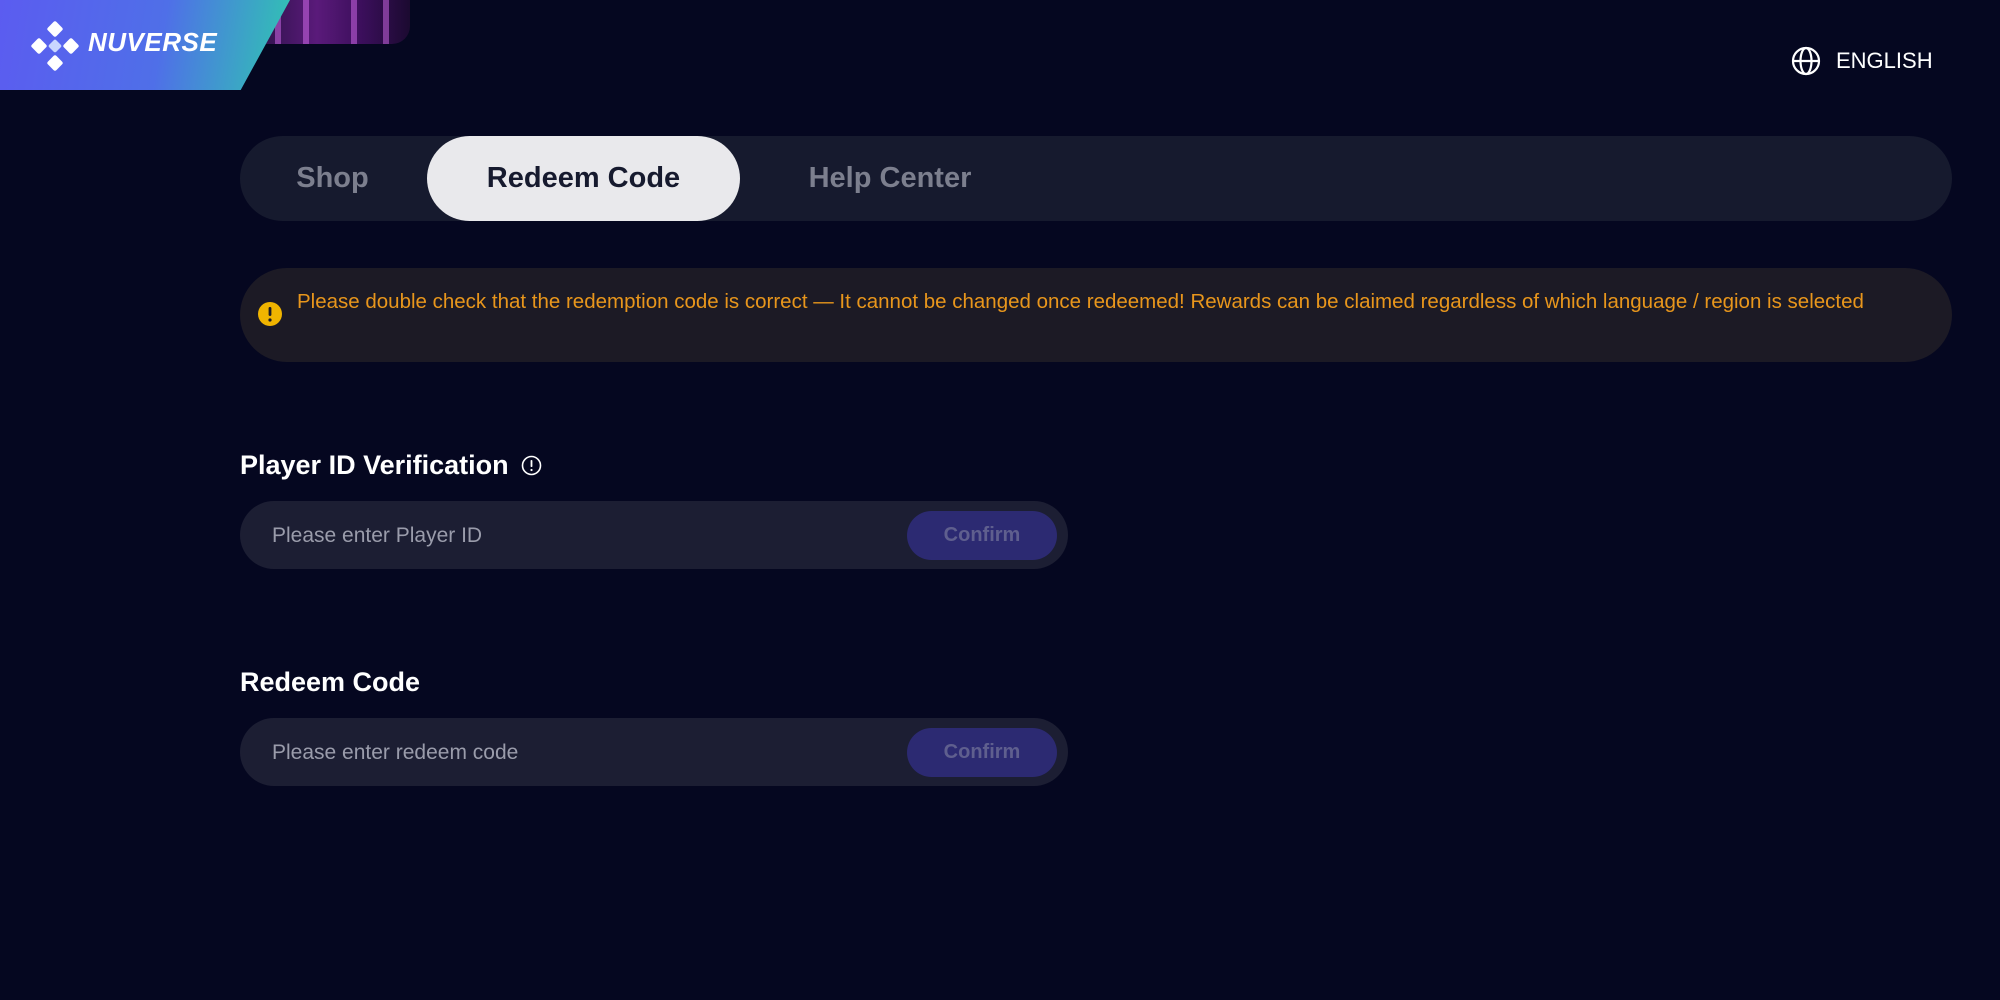  I want to click on player-id-field: Confirm, so click(654, 536).